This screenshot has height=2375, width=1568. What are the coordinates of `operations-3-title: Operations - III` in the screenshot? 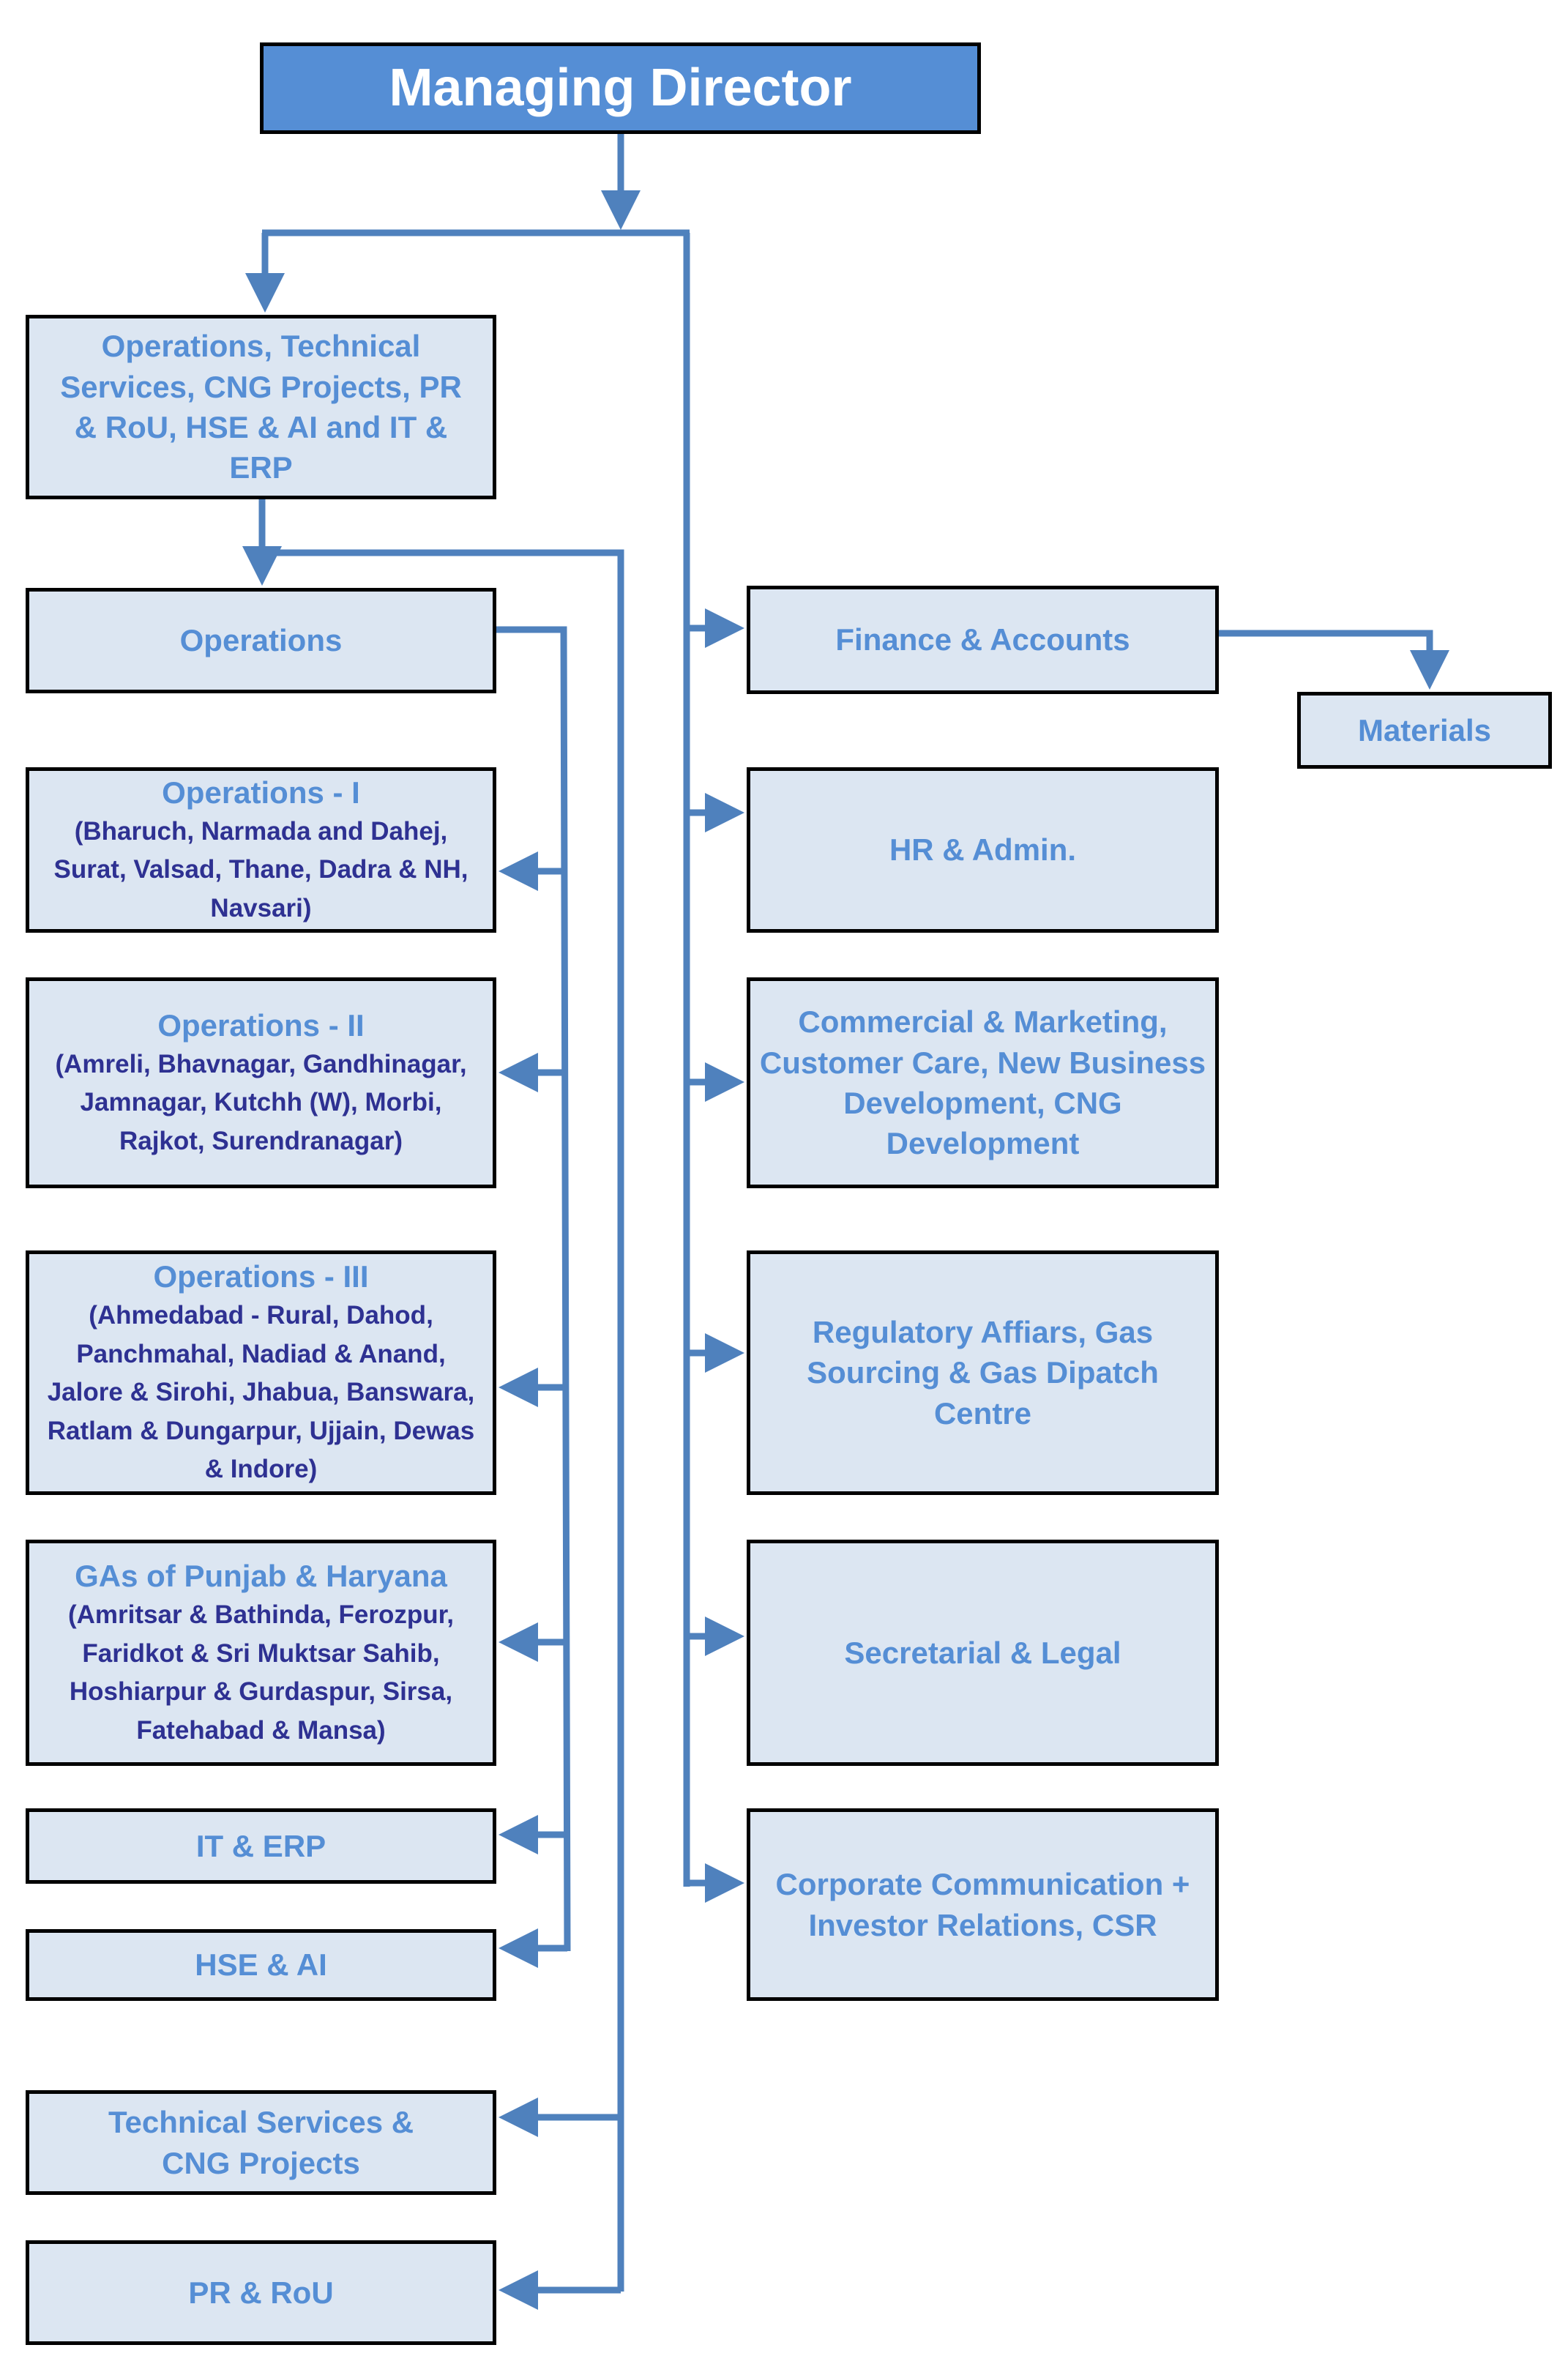 It's located at (261, 1276).